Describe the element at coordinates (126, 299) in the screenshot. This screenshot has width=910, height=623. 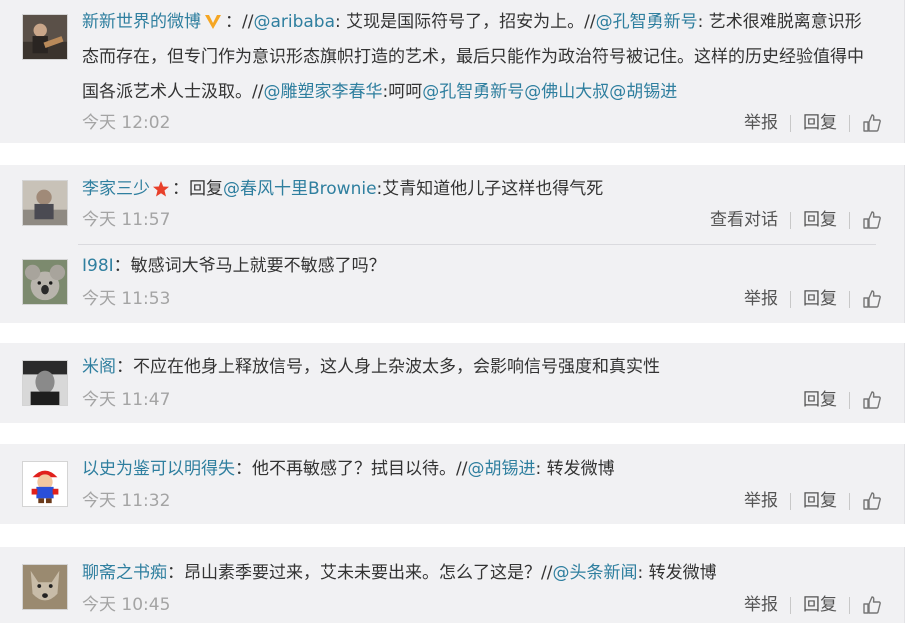
I see `comment-time: 今天 11:53` at that location.